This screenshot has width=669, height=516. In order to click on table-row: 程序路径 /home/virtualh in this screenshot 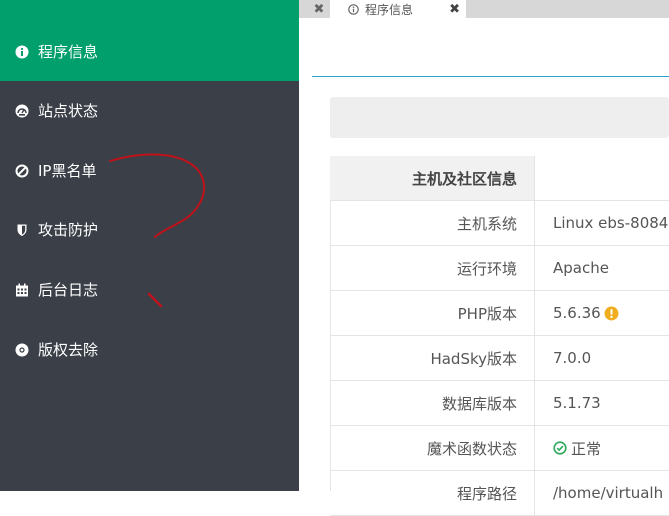, I will do `click(499, 493)`.